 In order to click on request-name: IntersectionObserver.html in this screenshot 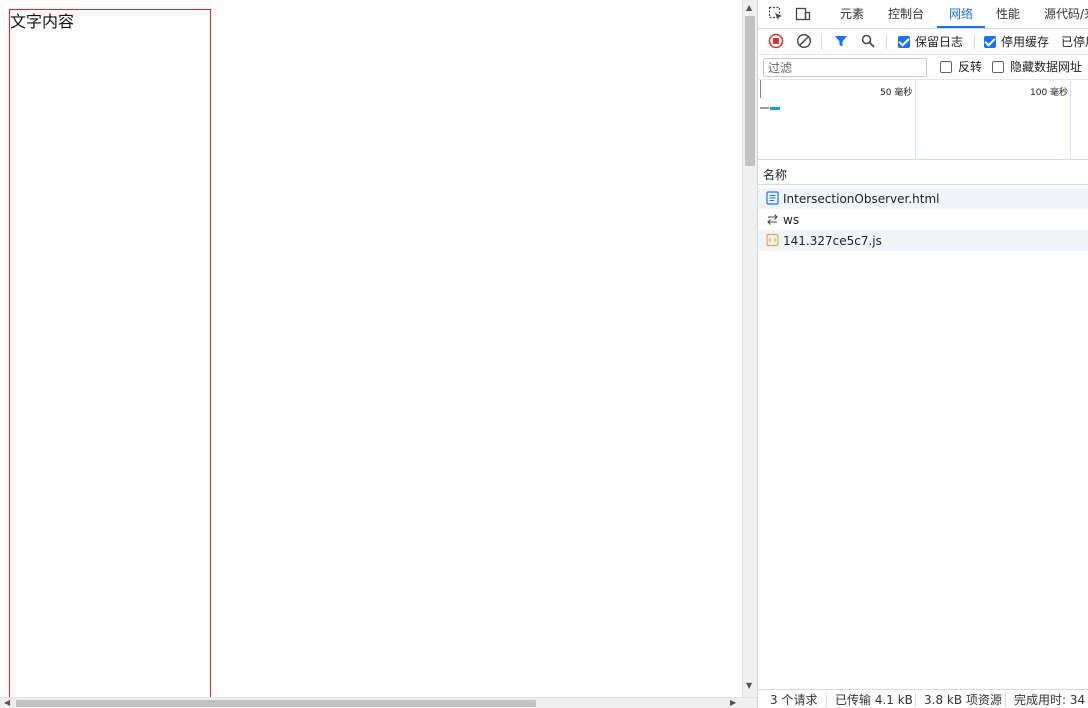, I will do `click(861, 199)`.